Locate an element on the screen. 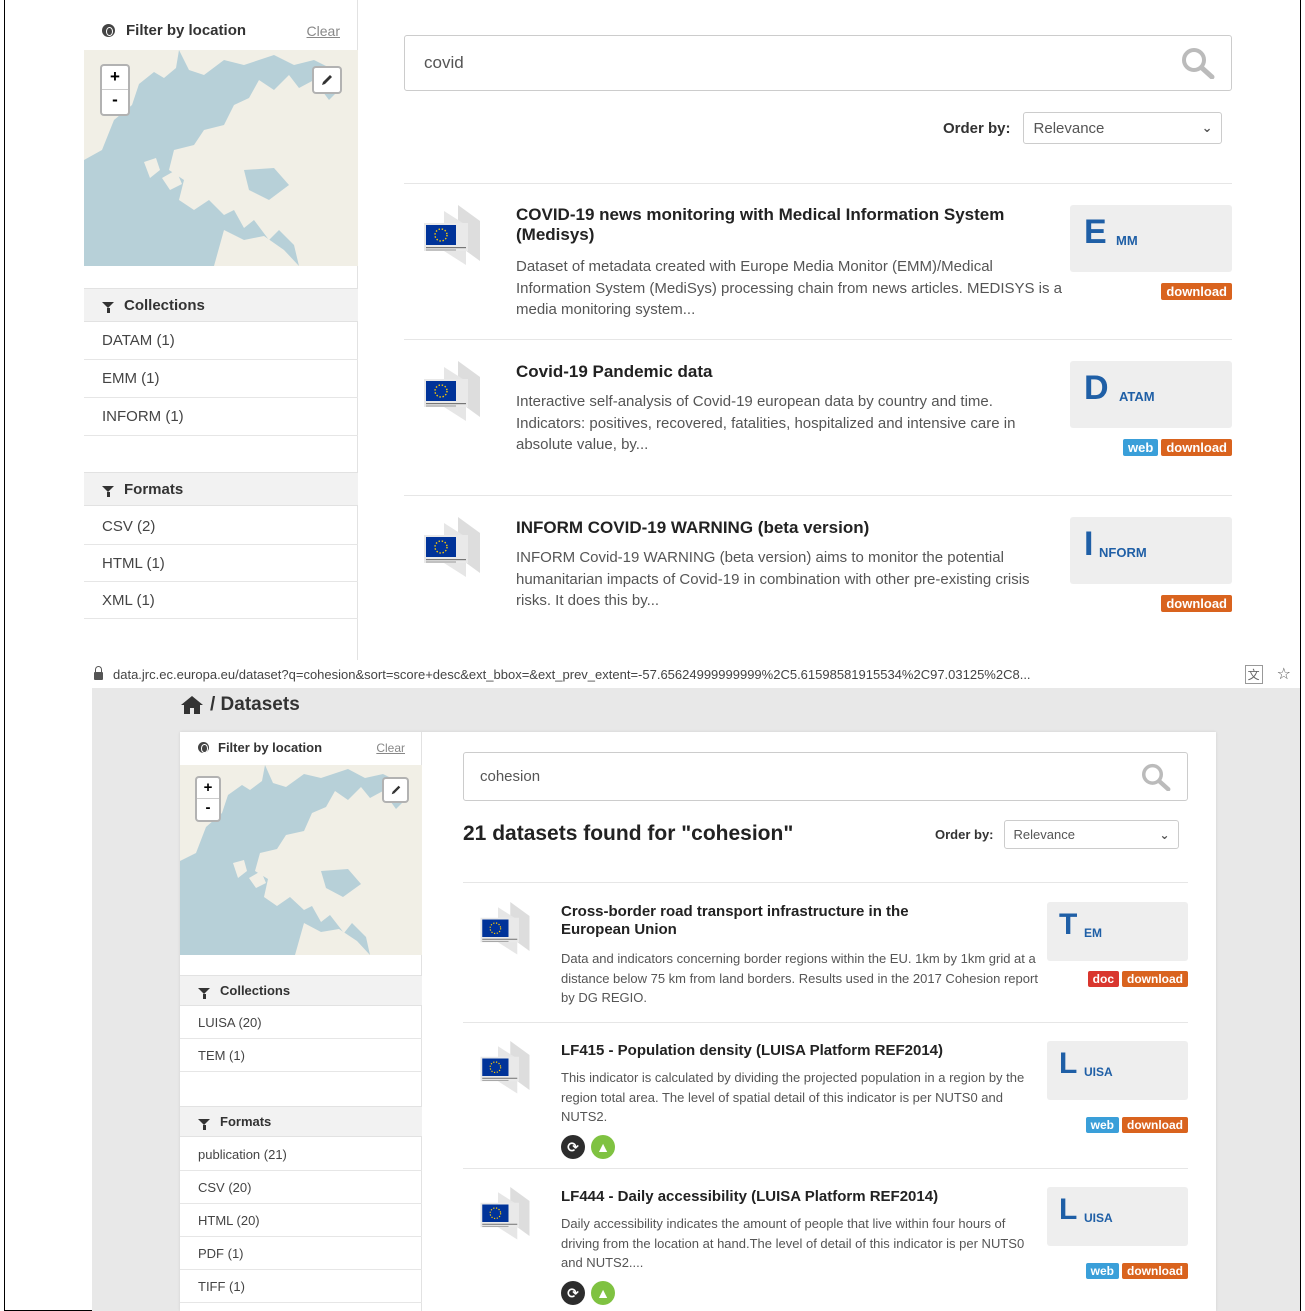  doc-badge: doc is located at coordinates (1103, 979).